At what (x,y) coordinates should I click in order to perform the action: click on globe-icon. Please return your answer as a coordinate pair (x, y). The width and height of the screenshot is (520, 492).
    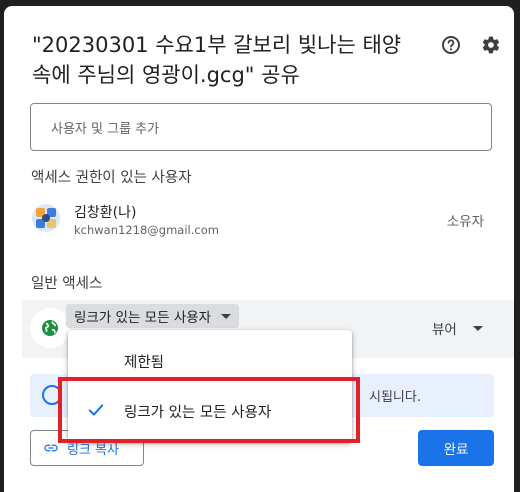
    Looking at the image, I should click on (50, 328).